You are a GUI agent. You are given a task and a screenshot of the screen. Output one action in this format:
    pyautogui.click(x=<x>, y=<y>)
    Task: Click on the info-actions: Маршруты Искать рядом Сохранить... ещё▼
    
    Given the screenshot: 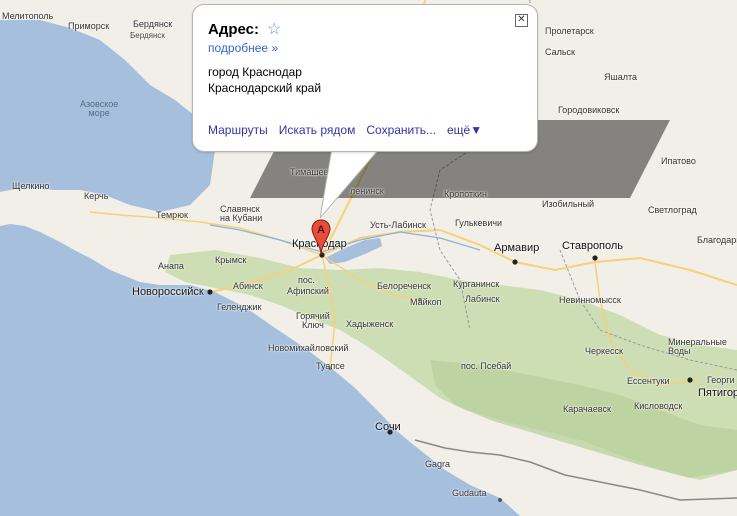 What is the action you would take?
    pyautogui.click(x=345, y=130)
    